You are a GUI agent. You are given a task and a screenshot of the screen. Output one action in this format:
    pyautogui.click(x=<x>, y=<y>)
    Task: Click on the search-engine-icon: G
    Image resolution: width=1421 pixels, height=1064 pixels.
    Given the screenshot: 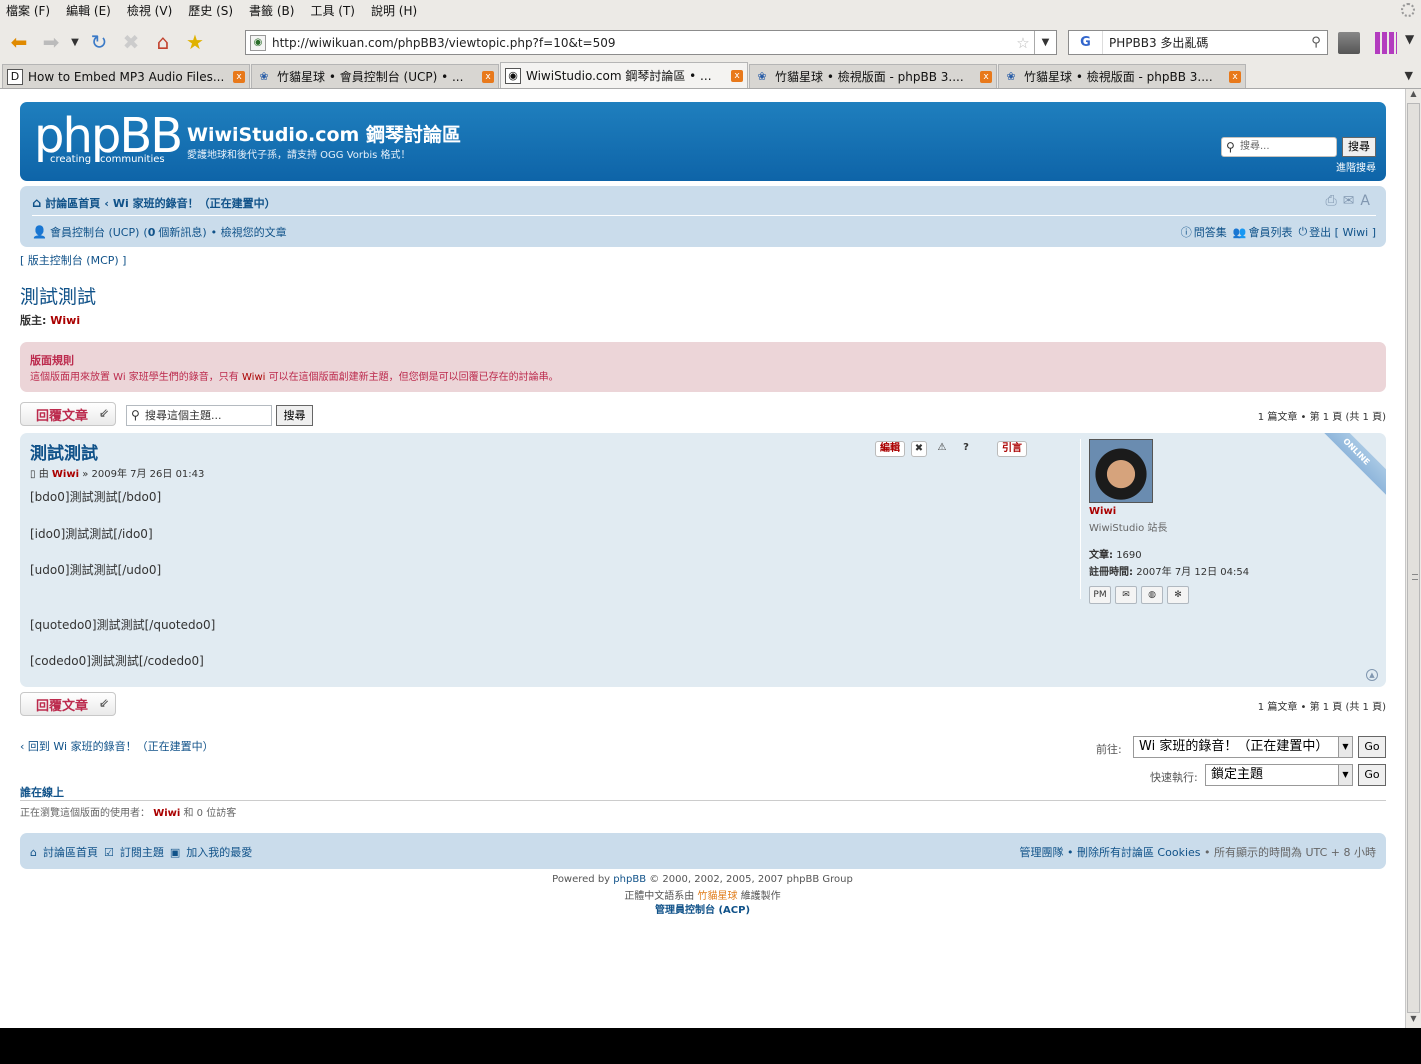 What is the action you would take?
    pyautogui.click(x=1086, y=42)
    